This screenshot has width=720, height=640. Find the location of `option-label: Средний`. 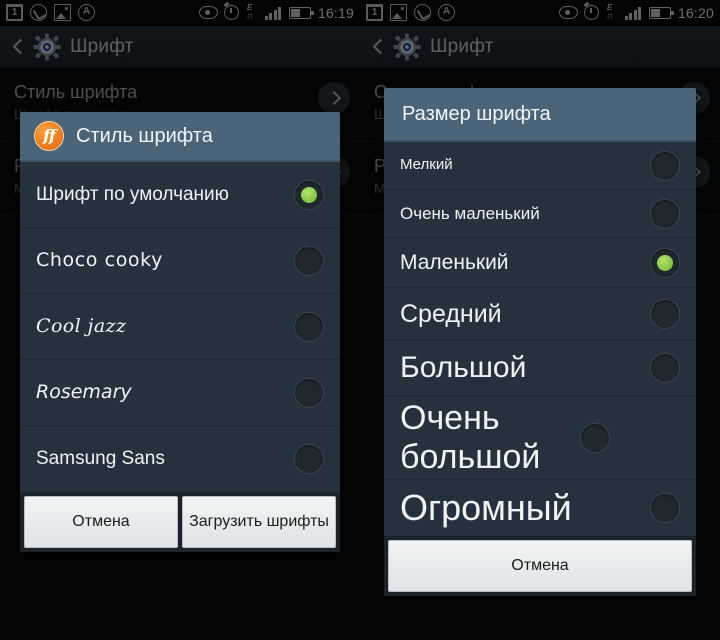

option-label: Средний is located at coordinates (451, 313).